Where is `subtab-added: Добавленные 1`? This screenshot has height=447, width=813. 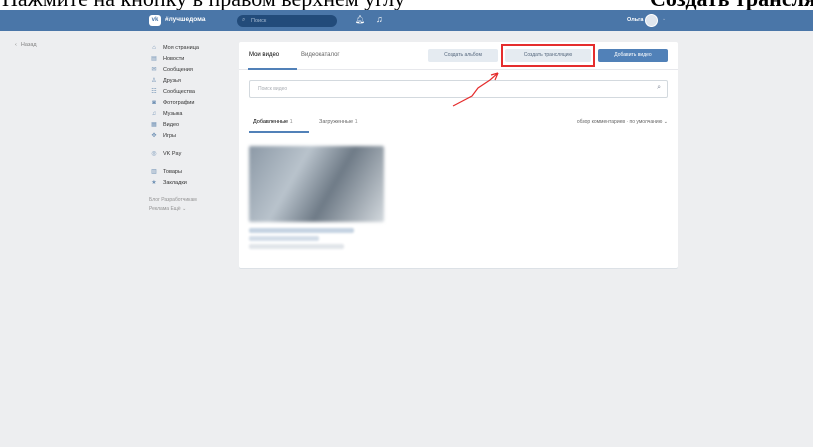
subtab-added: Добавленные 1 is located at coordinates (273, 122).